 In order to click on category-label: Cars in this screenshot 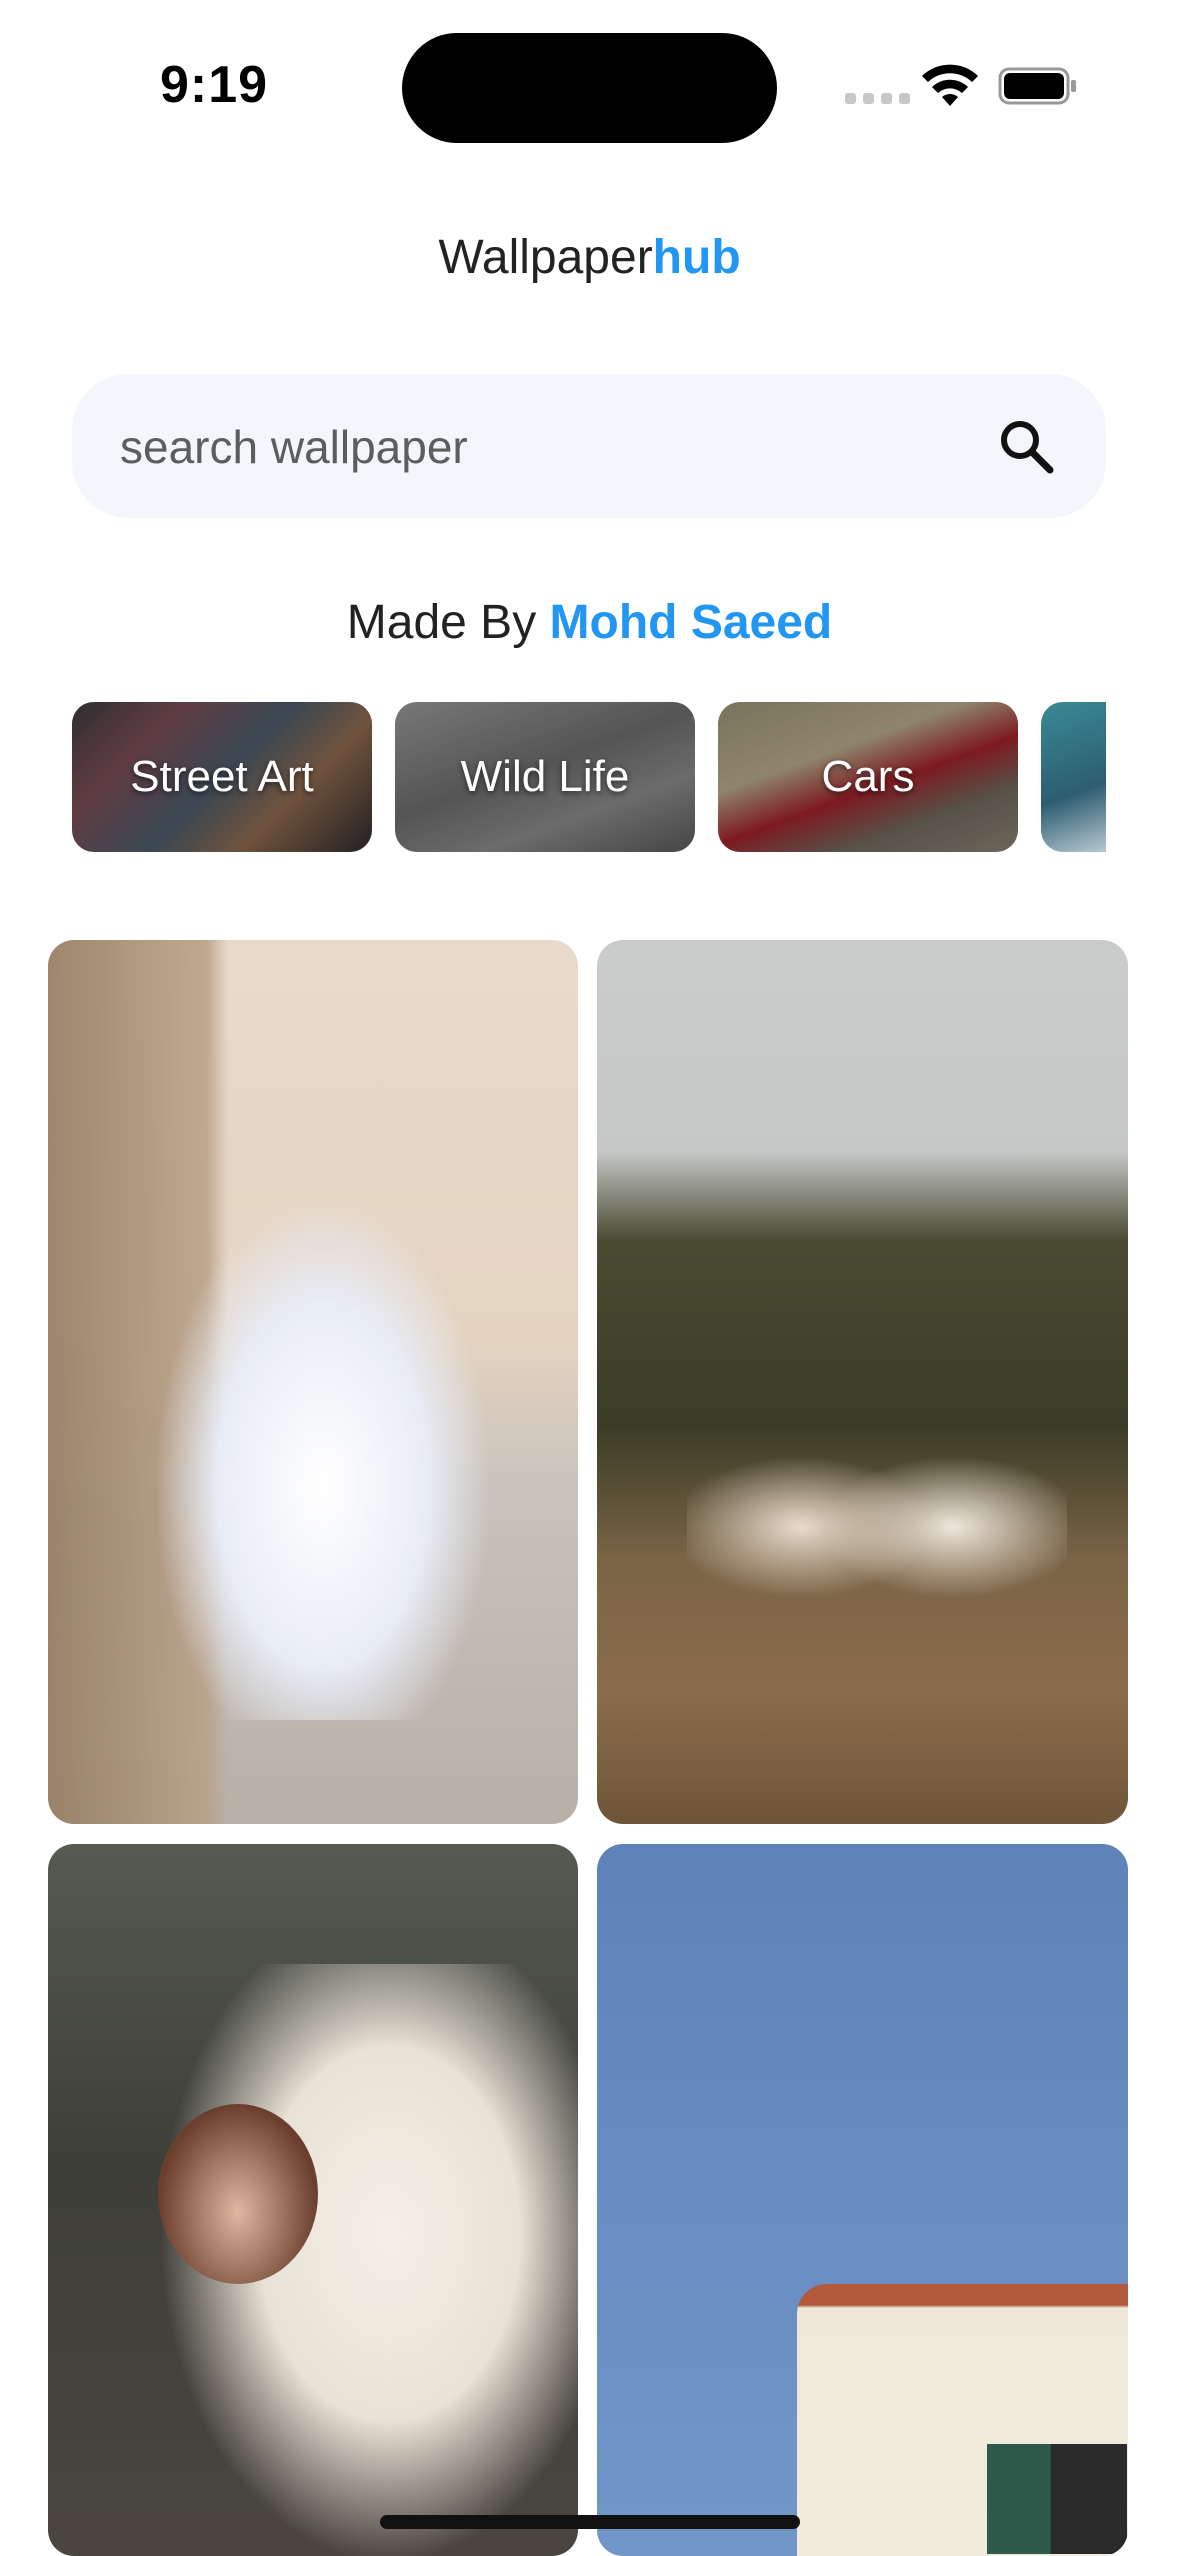, I will do `click(868, 776)`.